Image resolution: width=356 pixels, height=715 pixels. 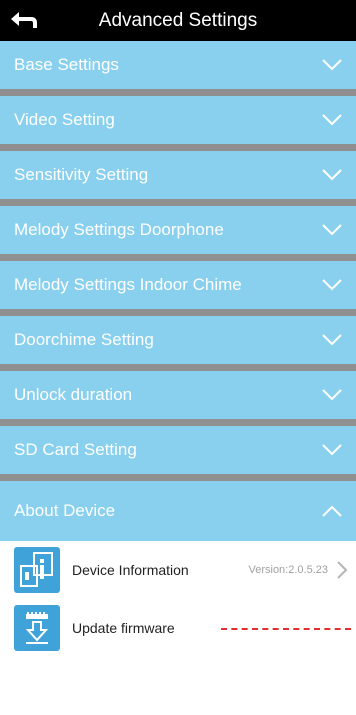 I want to click on section-label: Sensitivity Setting, so click(x=81, y=174).